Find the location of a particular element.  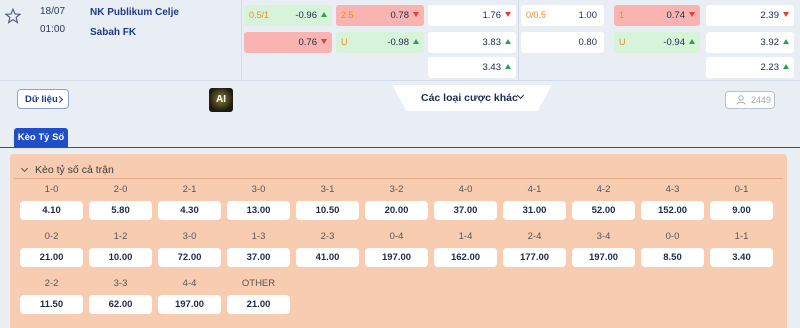

score-option: 0-0 8.50 is located at coordinates (672, 251).